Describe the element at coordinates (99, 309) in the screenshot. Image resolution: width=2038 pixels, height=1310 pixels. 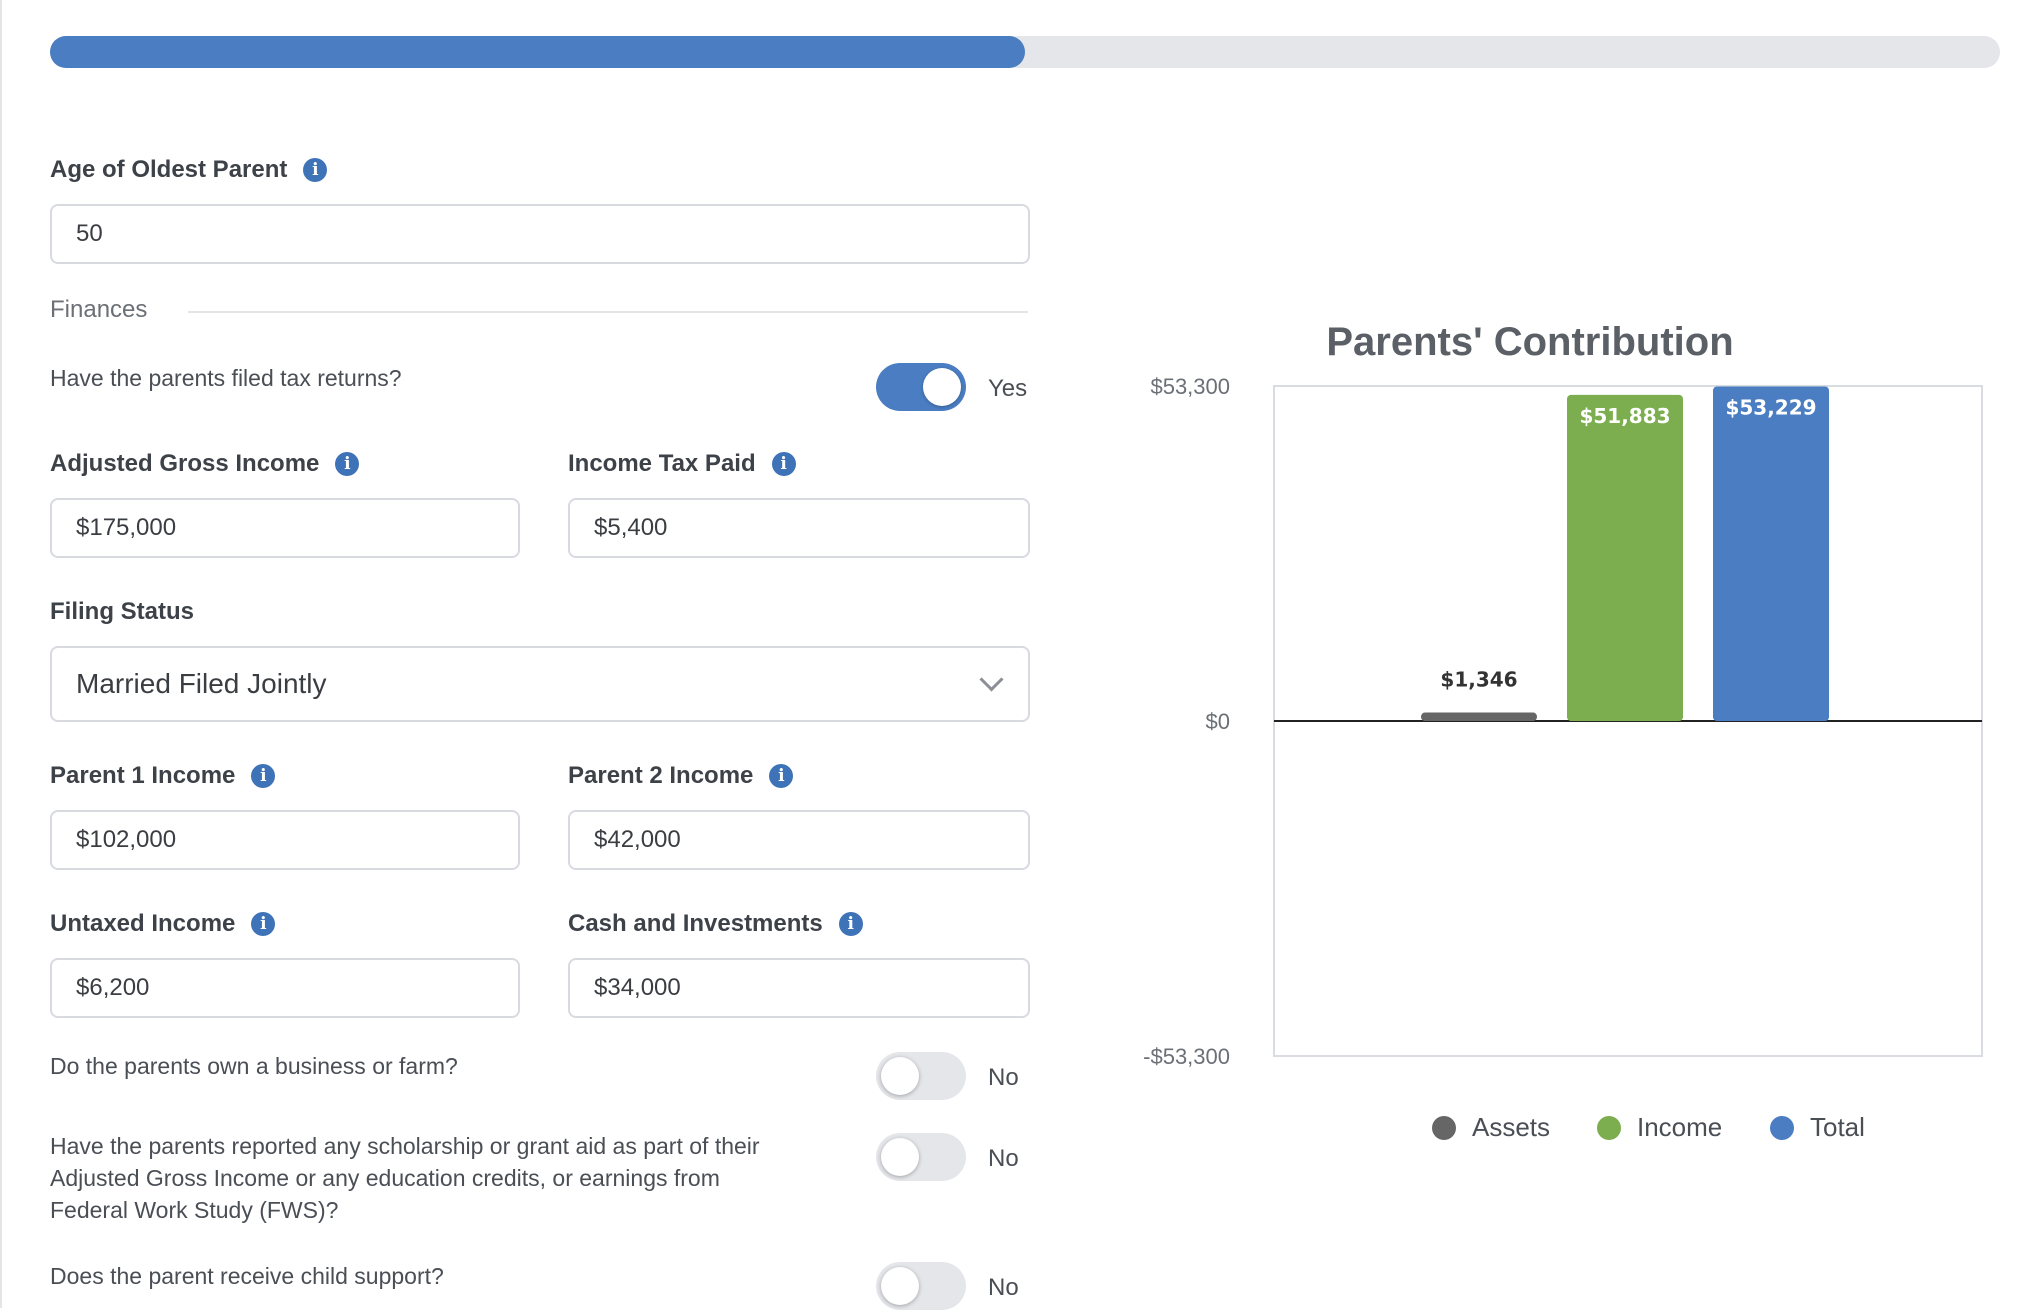
I see `finances-section-label: Finances` at that location.